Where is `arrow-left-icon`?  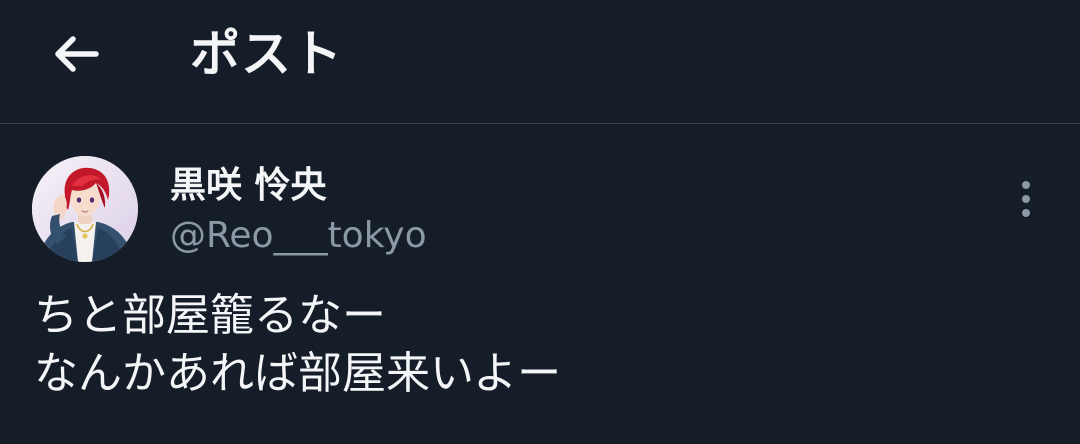 arrow-left-icon is located at coordinates (77, 54).